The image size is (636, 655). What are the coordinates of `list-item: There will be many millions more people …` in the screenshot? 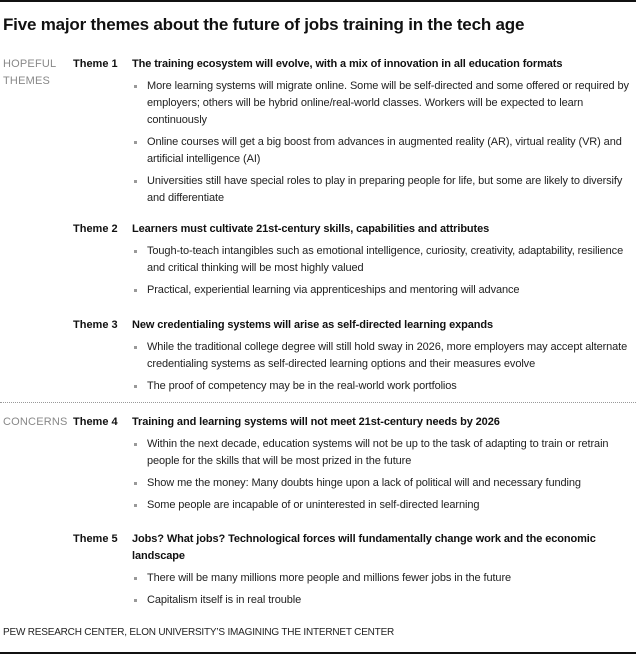 It's located at (382, 578).